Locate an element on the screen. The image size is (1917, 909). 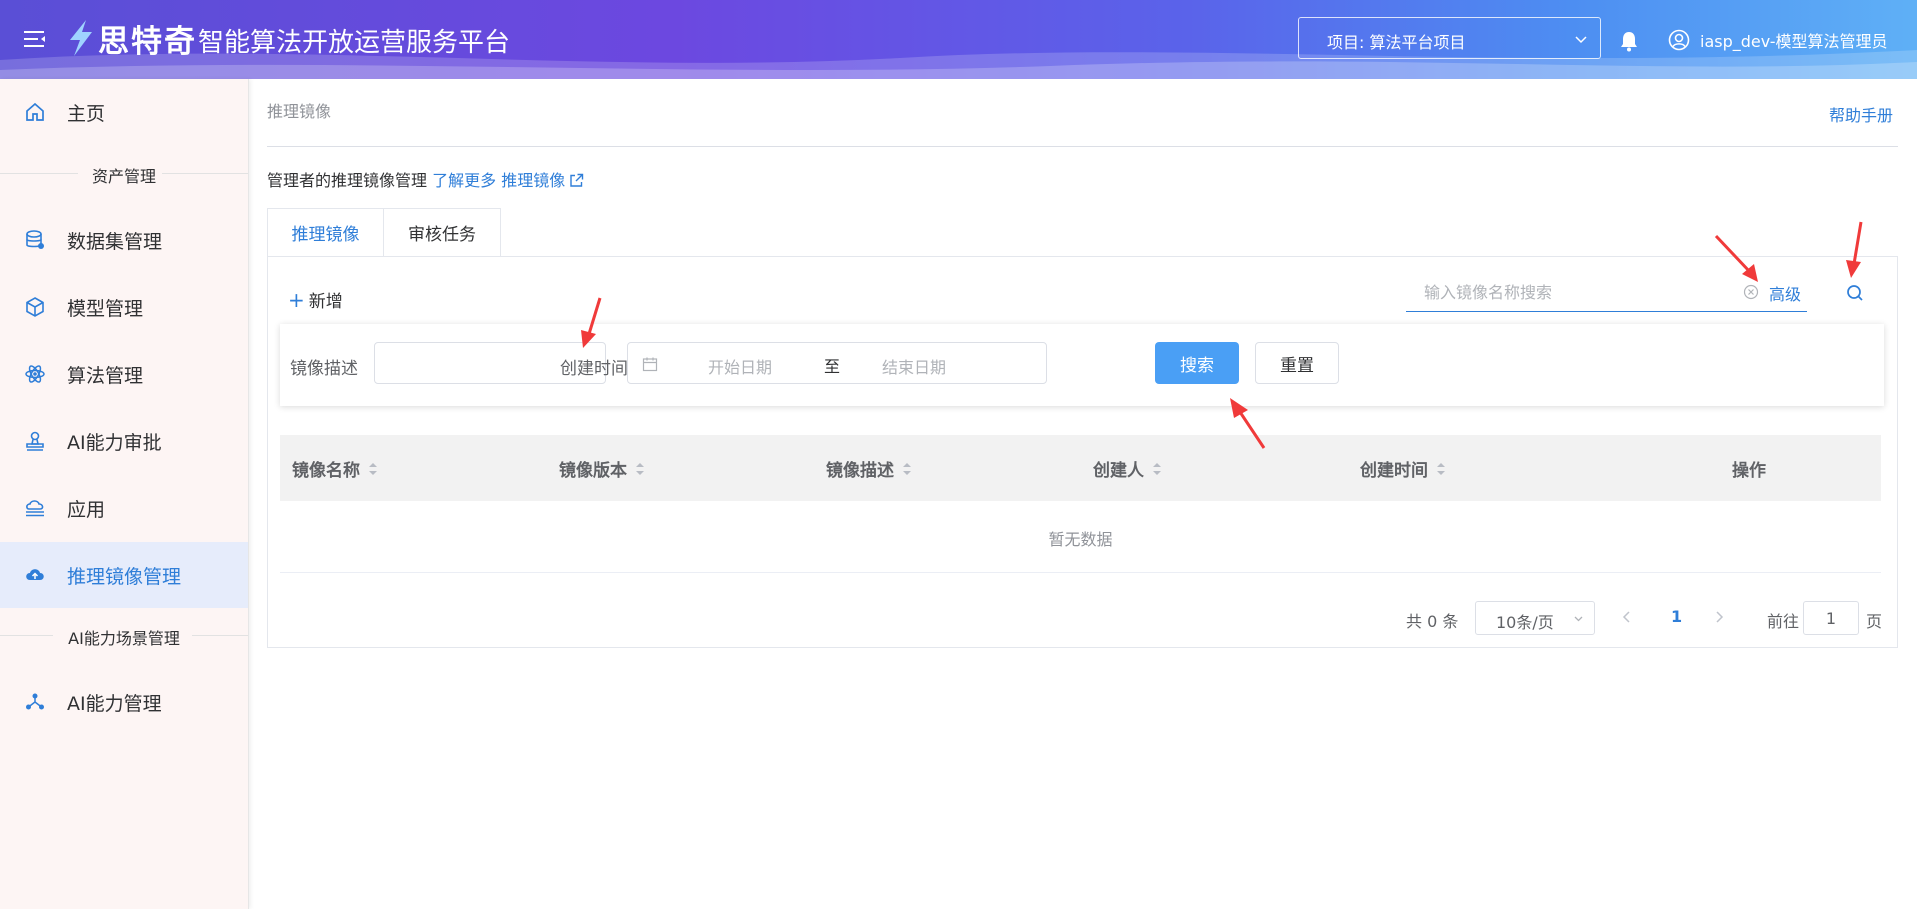
next-page-icon is located at coordinates (1719, 617).